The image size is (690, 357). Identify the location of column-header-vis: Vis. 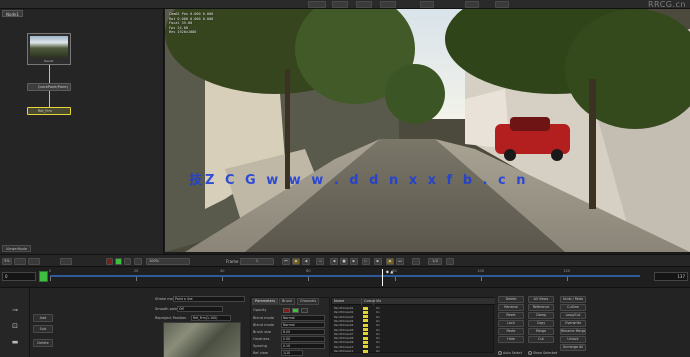
(434, 301).